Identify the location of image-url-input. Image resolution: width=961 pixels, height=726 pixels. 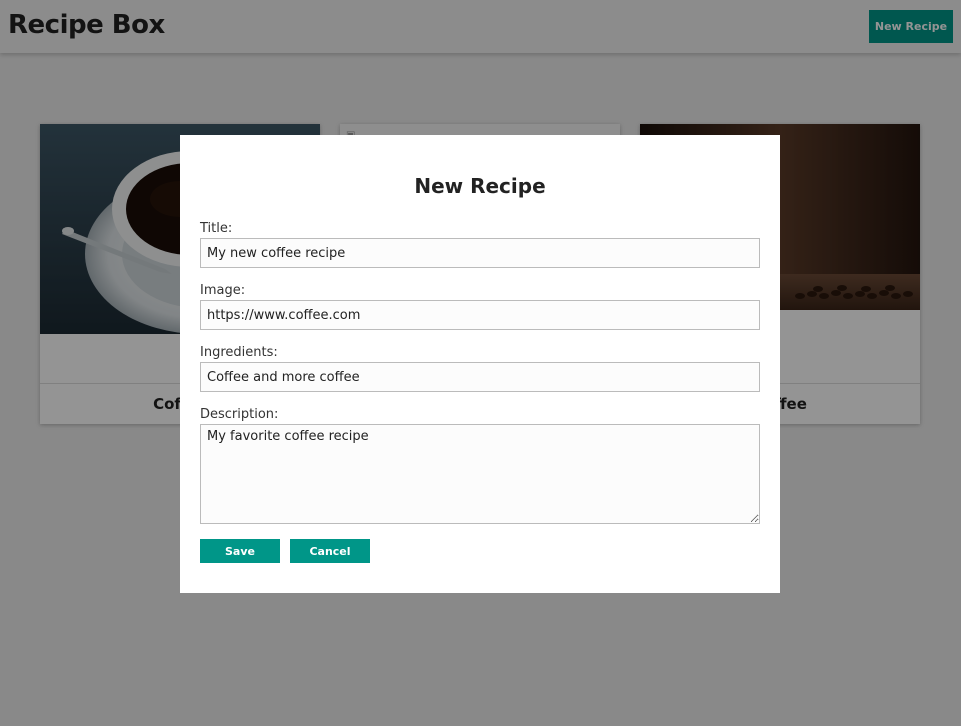
(480, 315).